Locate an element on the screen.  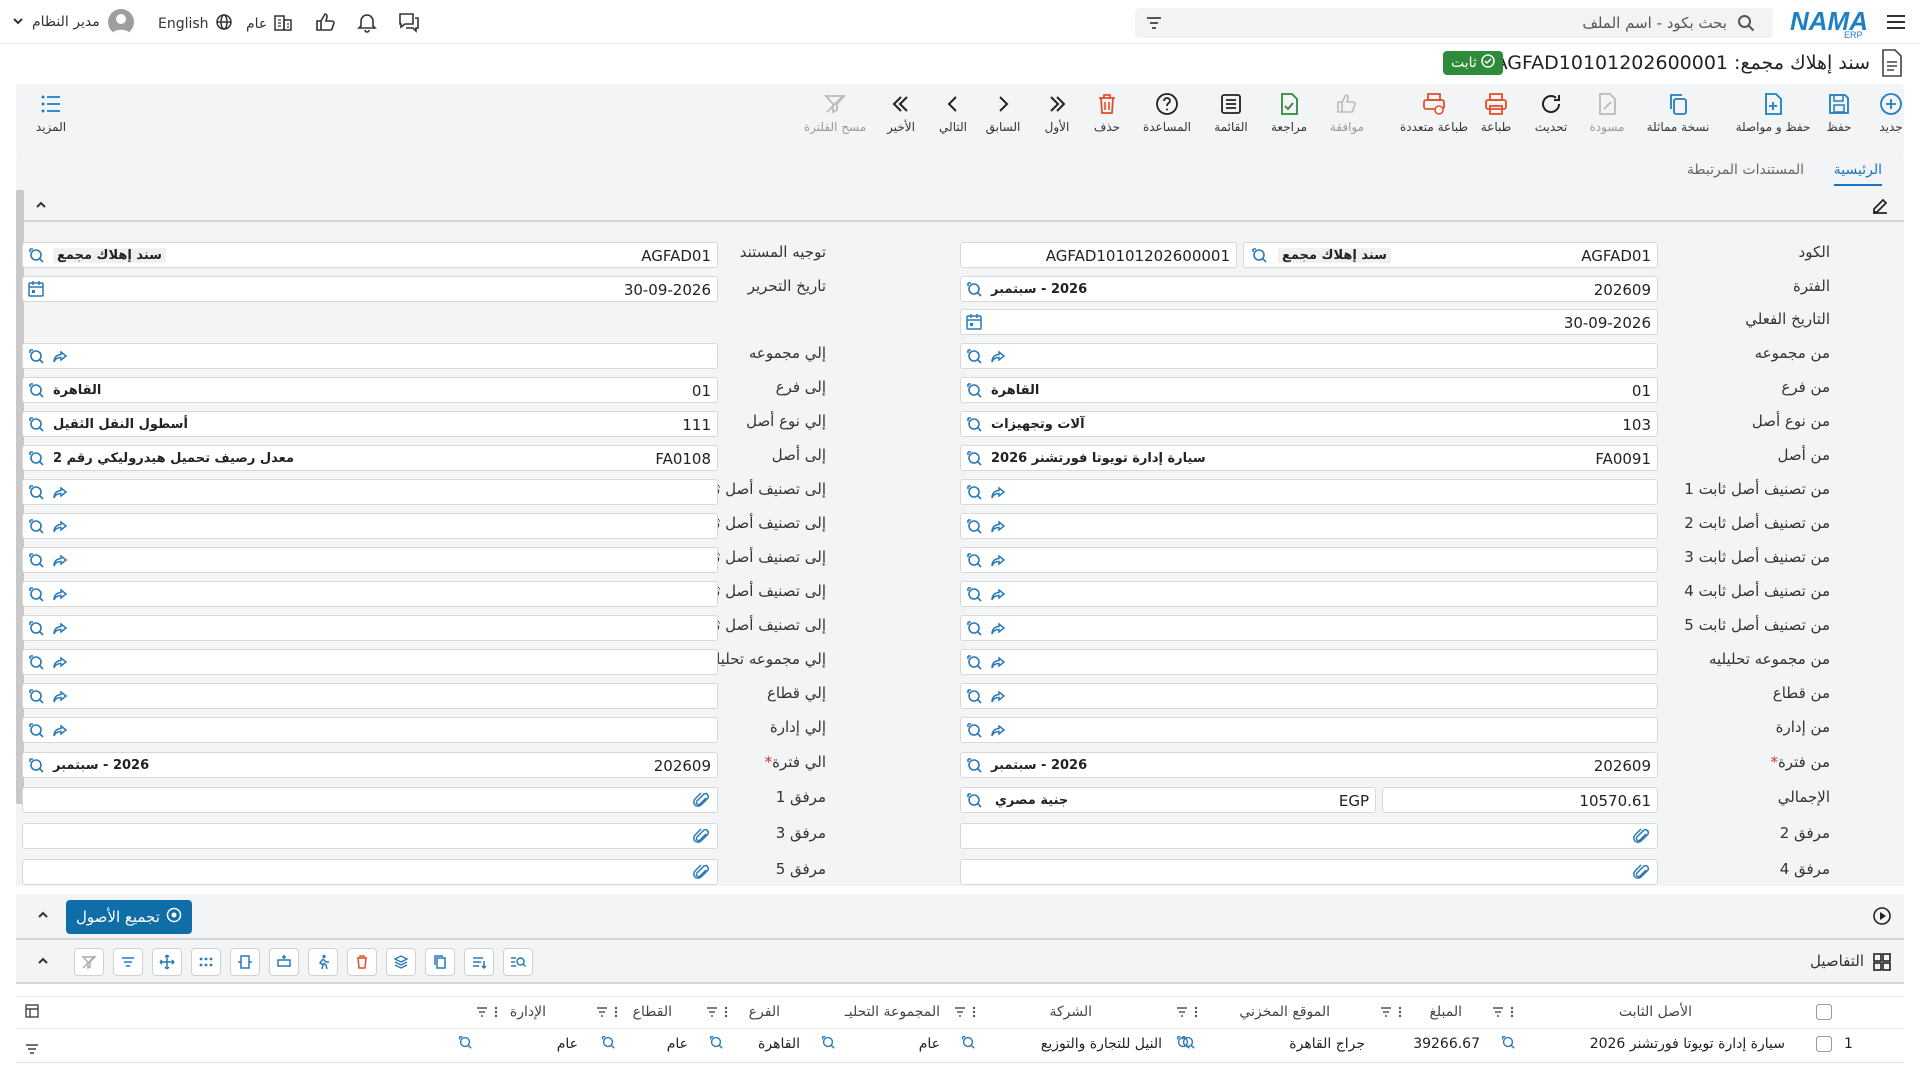
language-switch: English is located at coordinates (195, 24).